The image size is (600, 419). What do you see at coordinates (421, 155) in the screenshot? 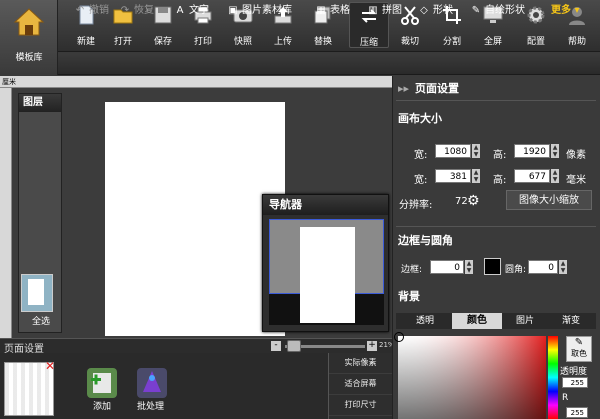
I see `width-label: 宽:` at bounding box center [421, 155].